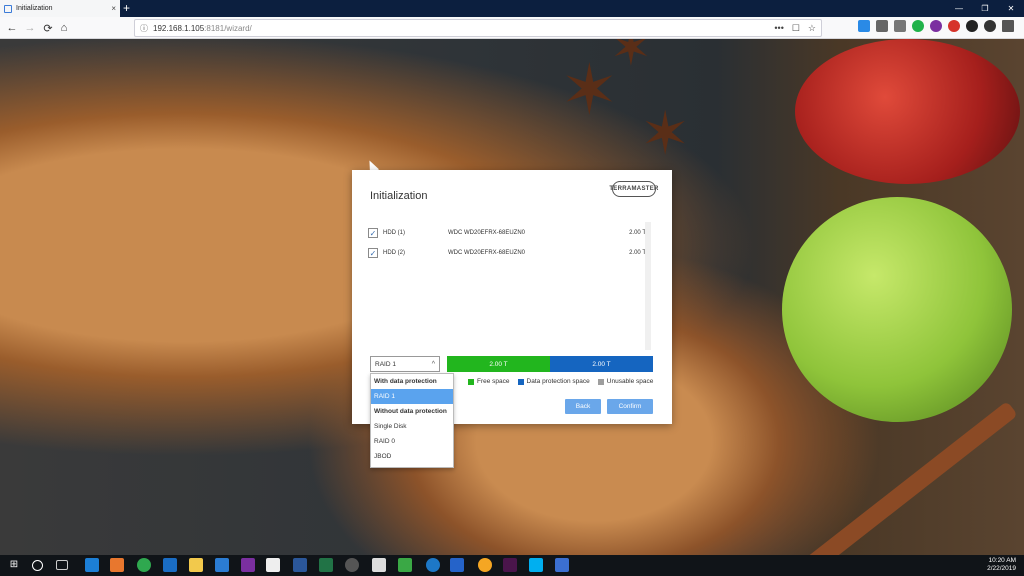  What do you see at coordinates (379, 565) in the screenshot?
I see `app-document-icon` at bounding box center [379, 565].